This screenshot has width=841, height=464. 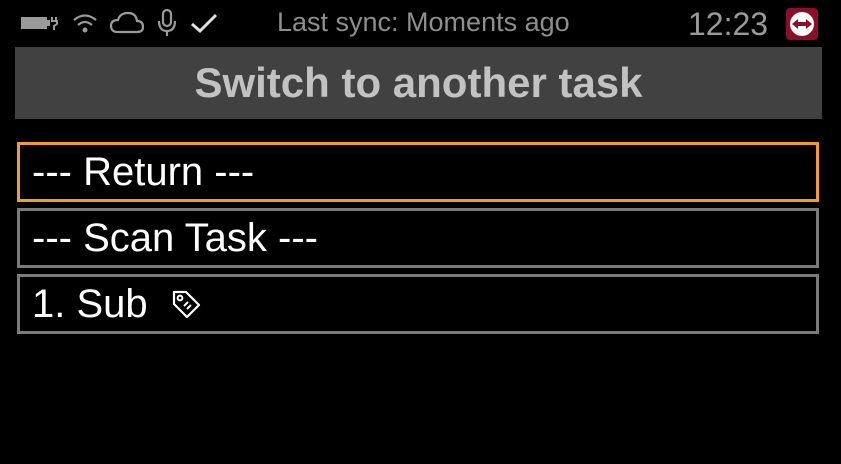 I want to click on status-bar: Last sync: Moments ago 12:23, so click(x=420, y=23).